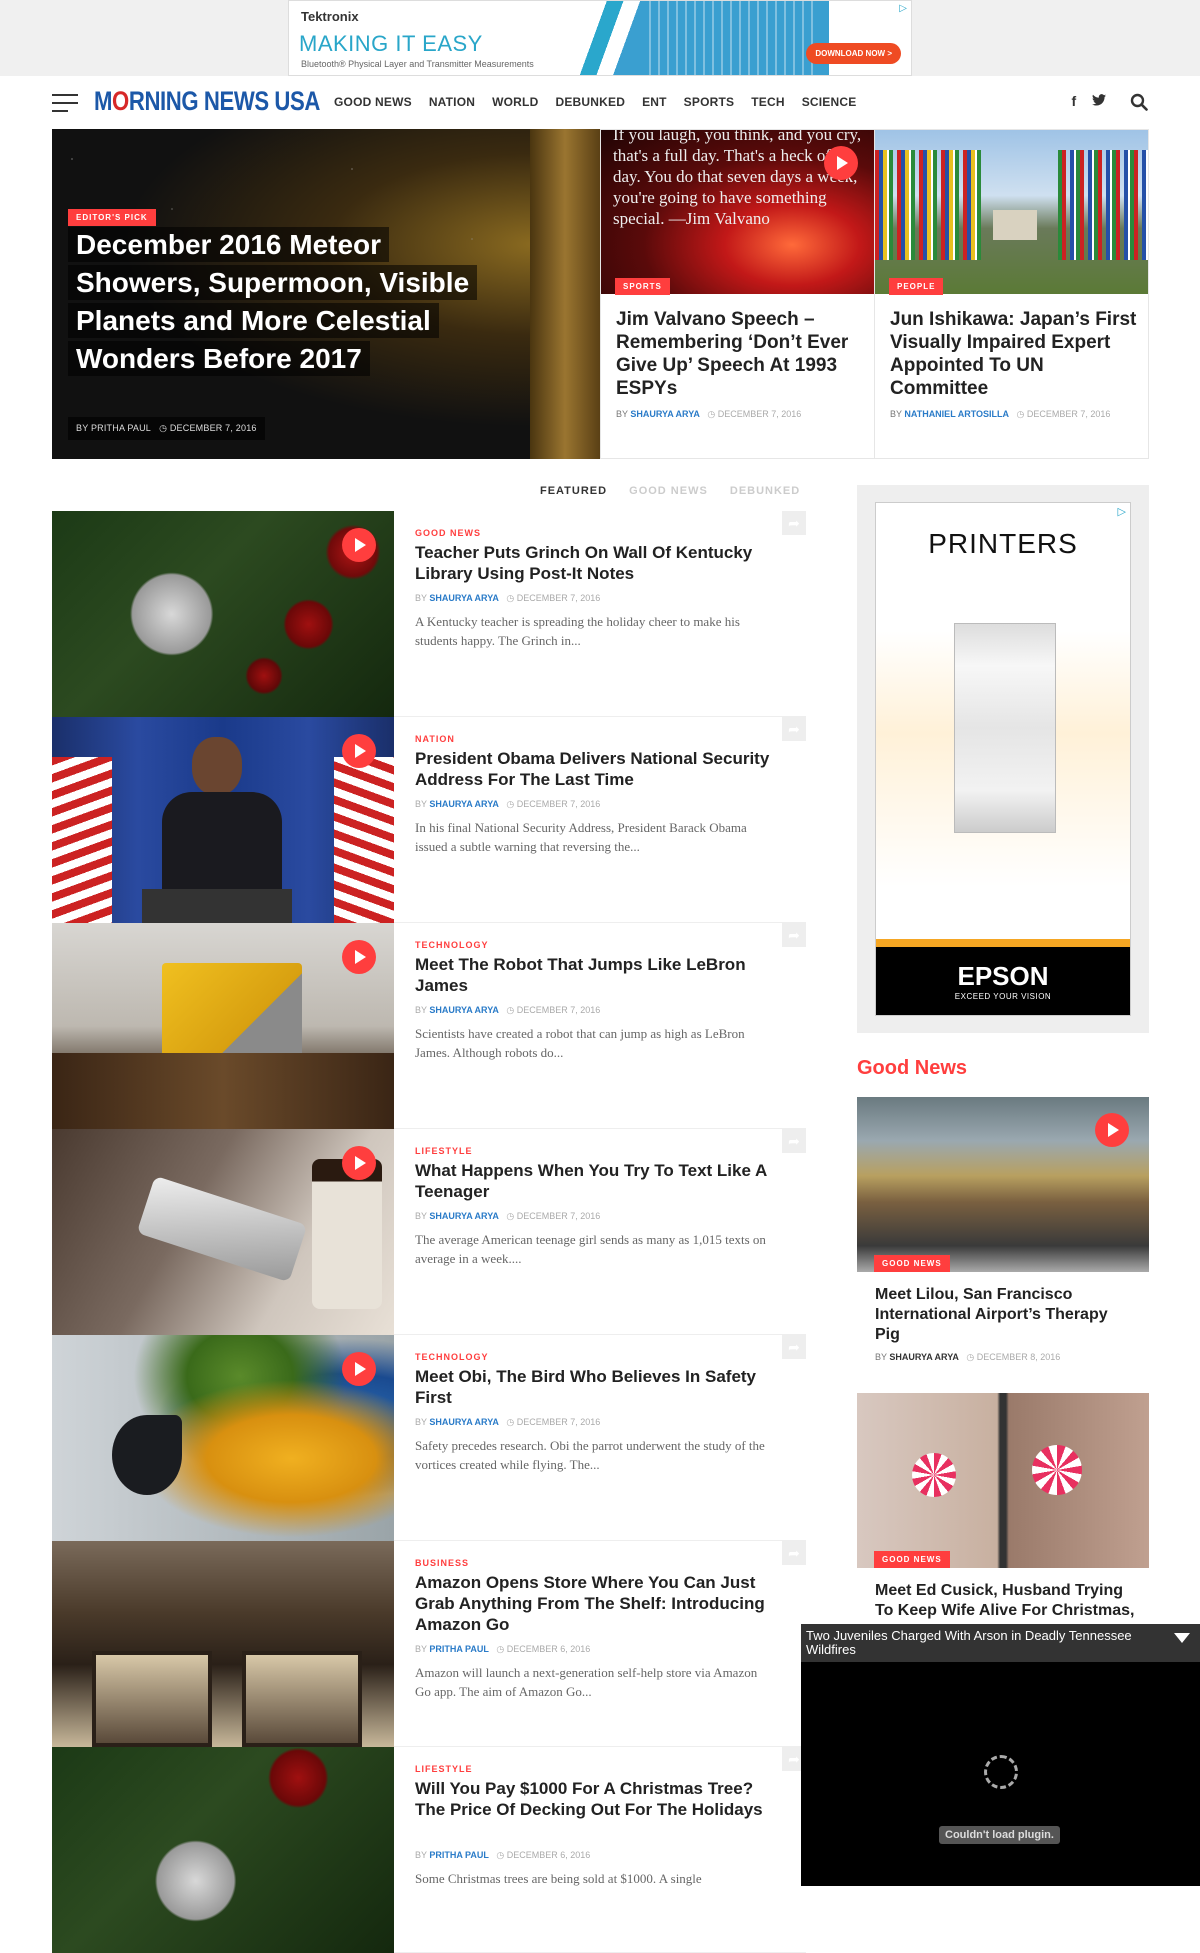  I want to click on ad-download-button: DOWNLOAD NOW >, so click(853, 53).